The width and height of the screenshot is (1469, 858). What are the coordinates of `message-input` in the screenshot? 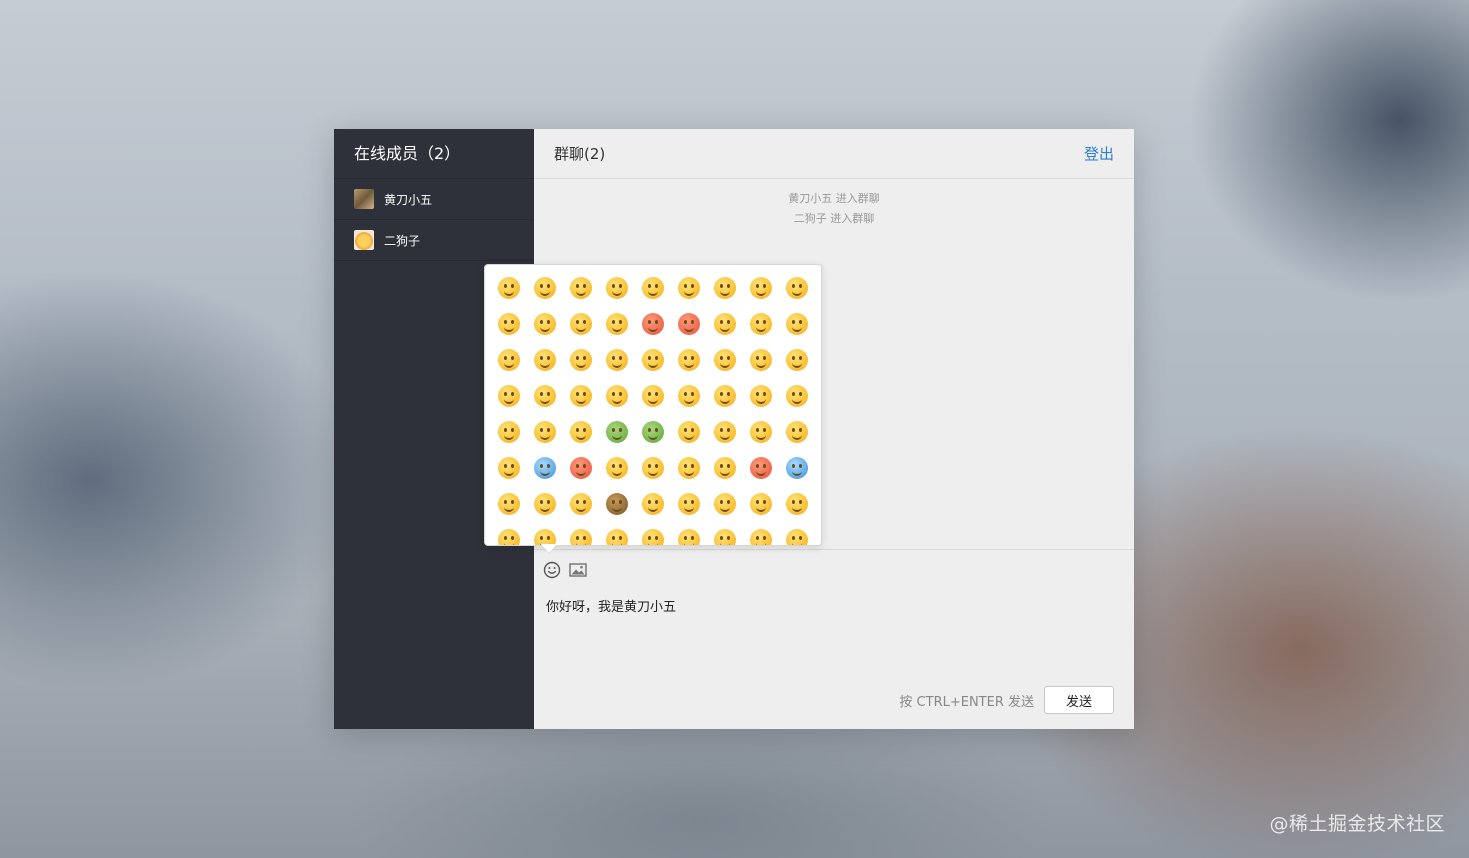 It's located at (836, 636).